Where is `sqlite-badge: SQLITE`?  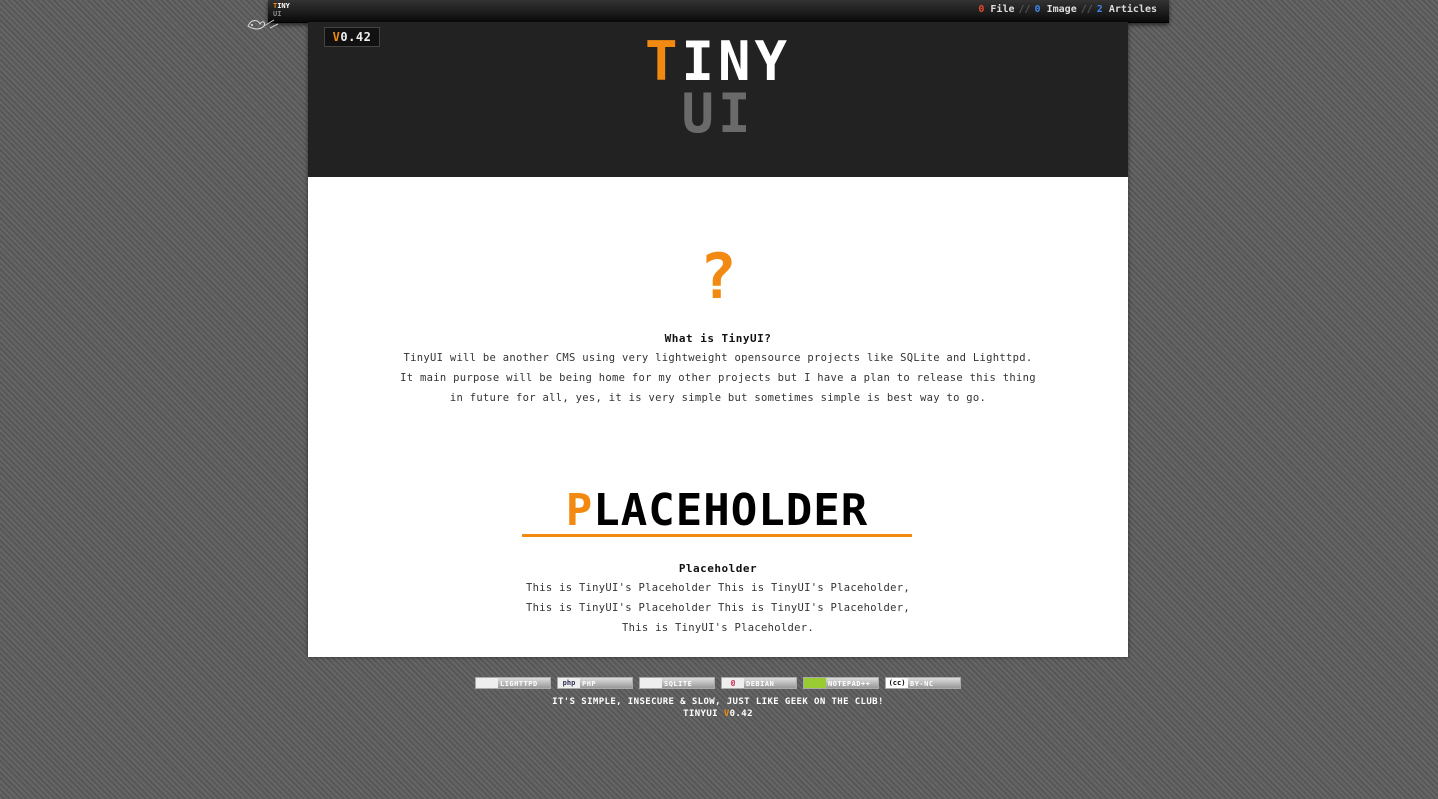
sqlite-badge: SQLITE is located at coordinates (677, 683).